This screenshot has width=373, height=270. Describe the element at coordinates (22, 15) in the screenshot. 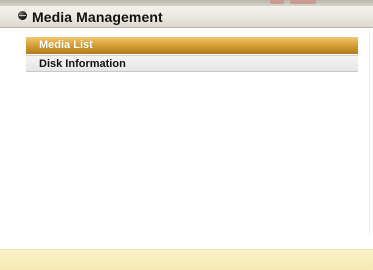

I see `bullet-icon` at that location.